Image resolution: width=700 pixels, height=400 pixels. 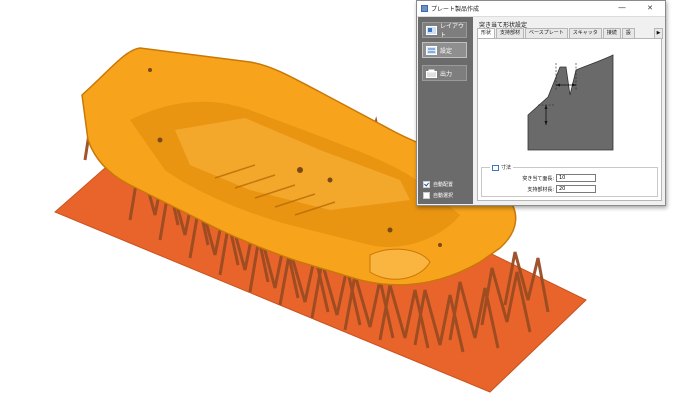 I want to click on minimize-button: —, so click(x=622, y=8).